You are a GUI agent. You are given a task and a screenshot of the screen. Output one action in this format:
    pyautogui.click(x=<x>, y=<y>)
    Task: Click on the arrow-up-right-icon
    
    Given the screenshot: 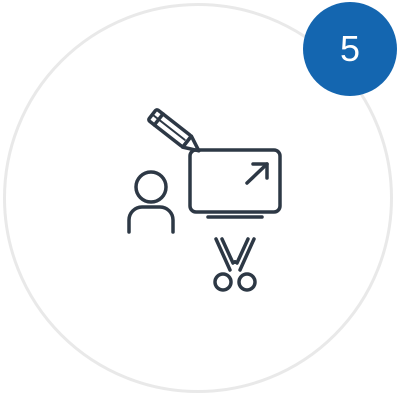 What is the action you would take?
    pyautogui.click(x=257, y=173)
    